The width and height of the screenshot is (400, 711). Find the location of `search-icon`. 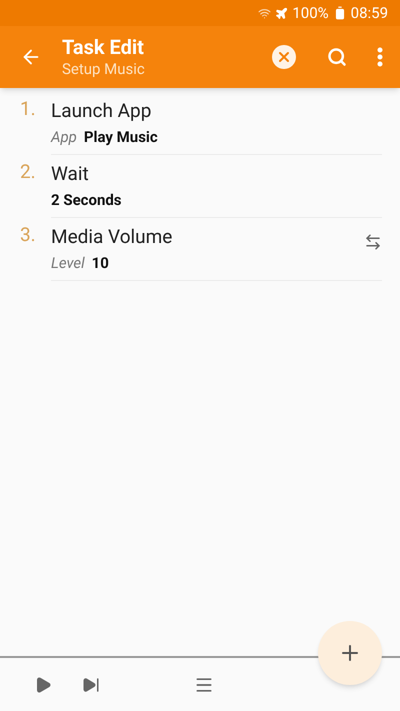

search-icon is located at coordinates (337, 57).